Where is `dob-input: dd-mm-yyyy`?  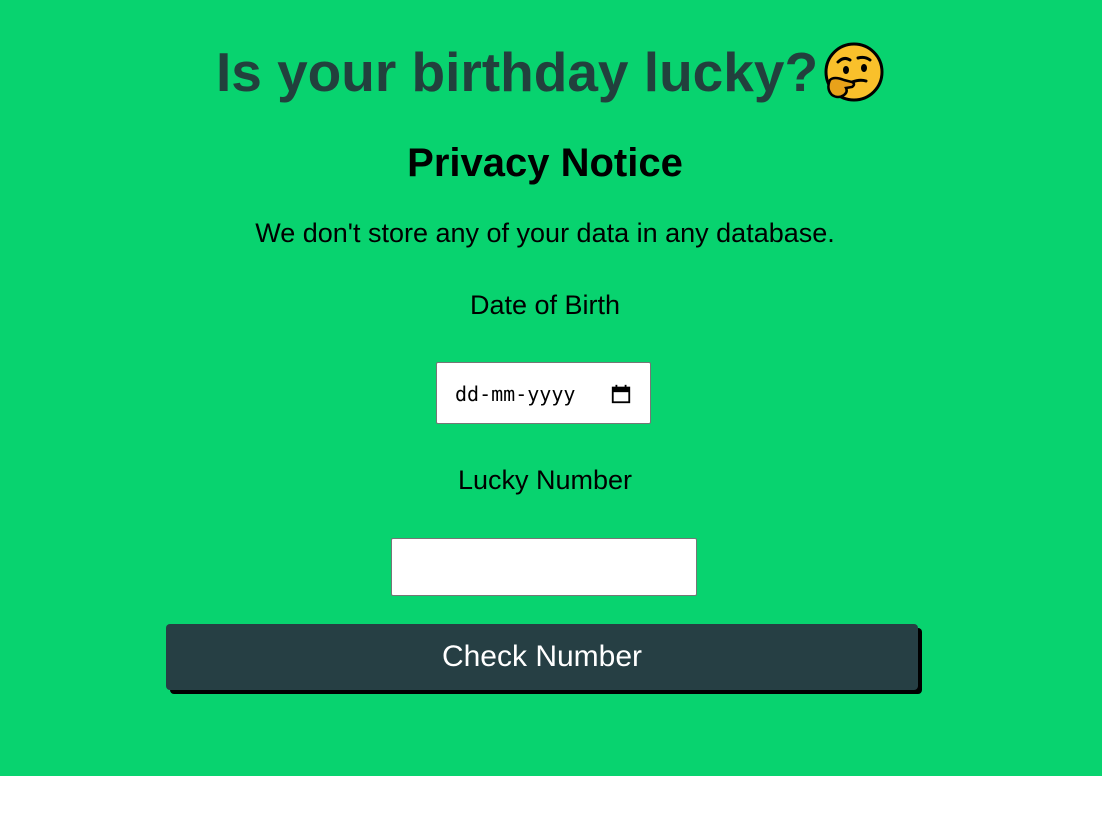 dob-input: dd-mm-yyyy is located at coordinates (543, 393).